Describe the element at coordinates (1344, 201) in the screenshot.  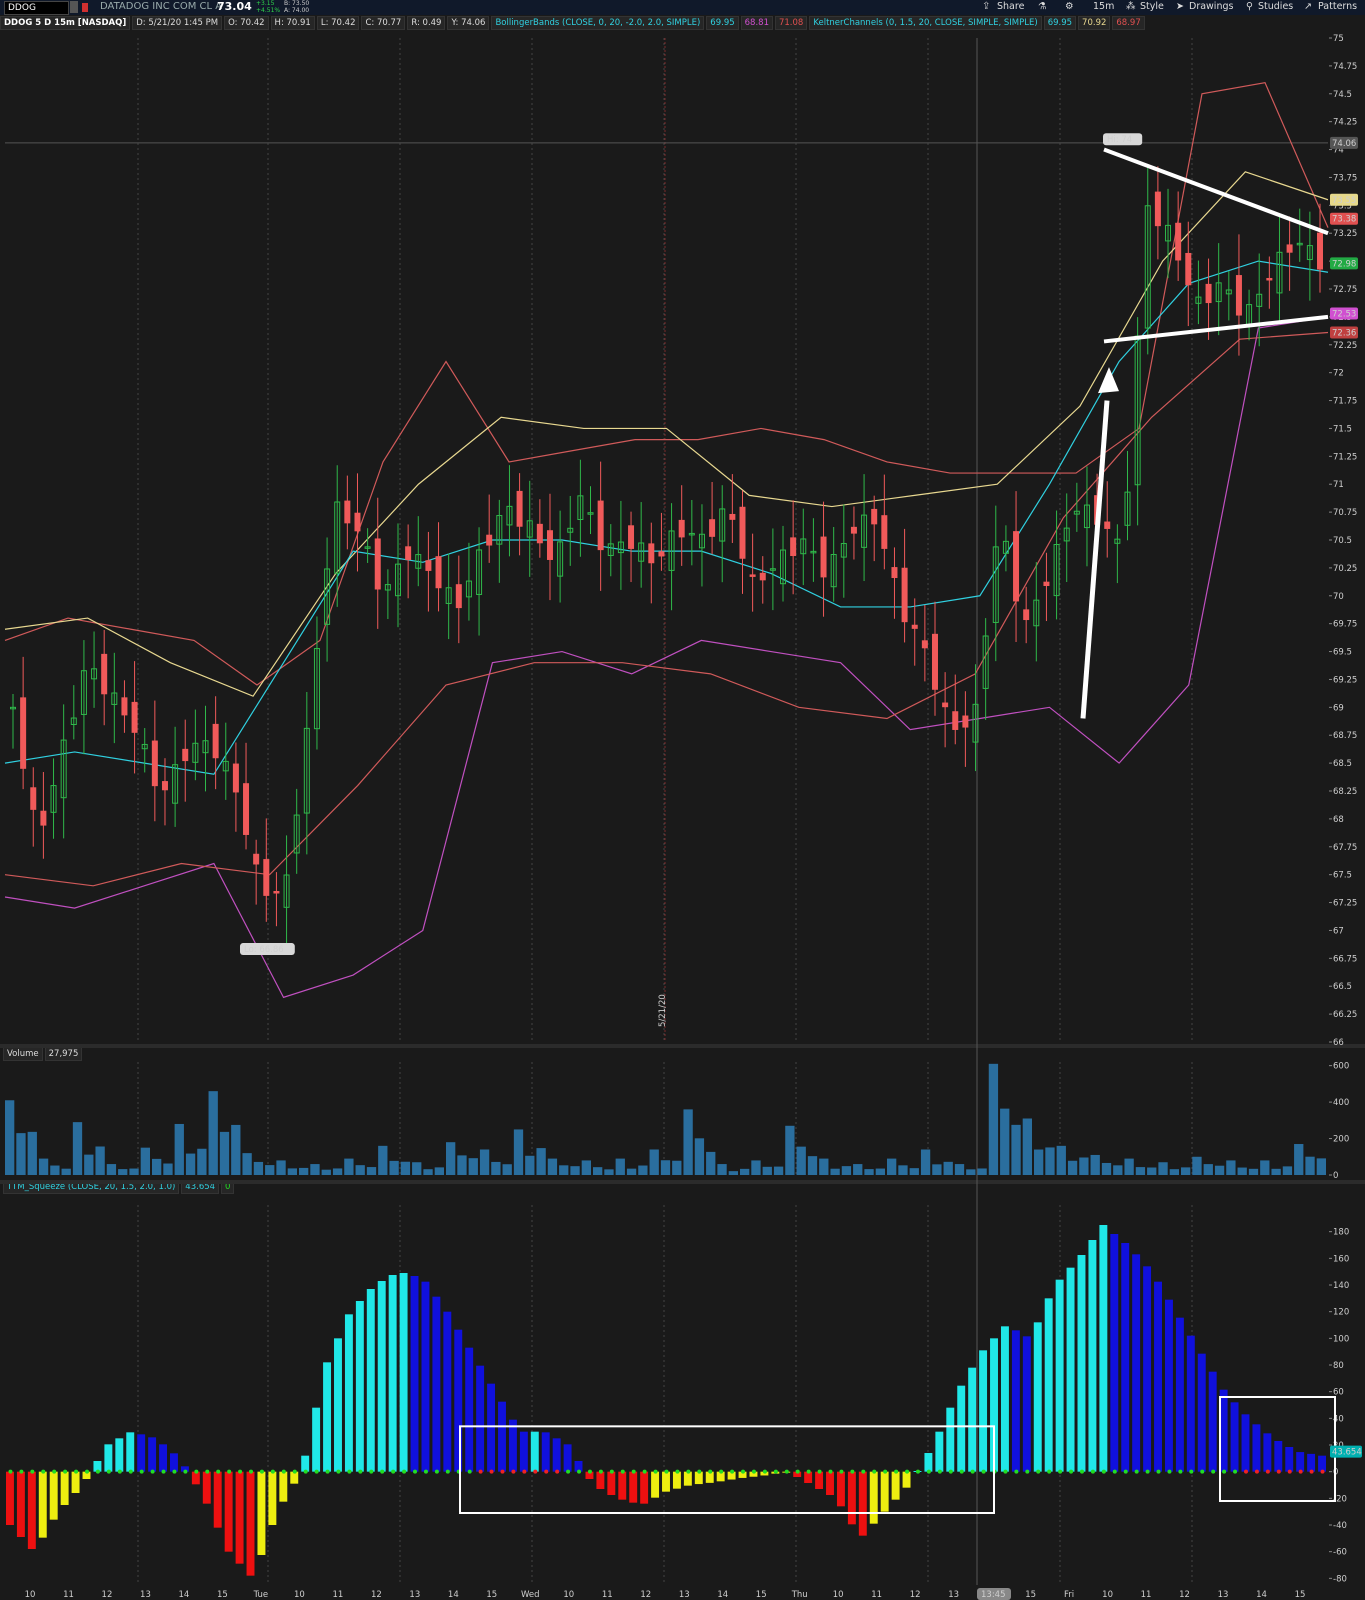
I see `price-tag-text: 73.55` at that location.